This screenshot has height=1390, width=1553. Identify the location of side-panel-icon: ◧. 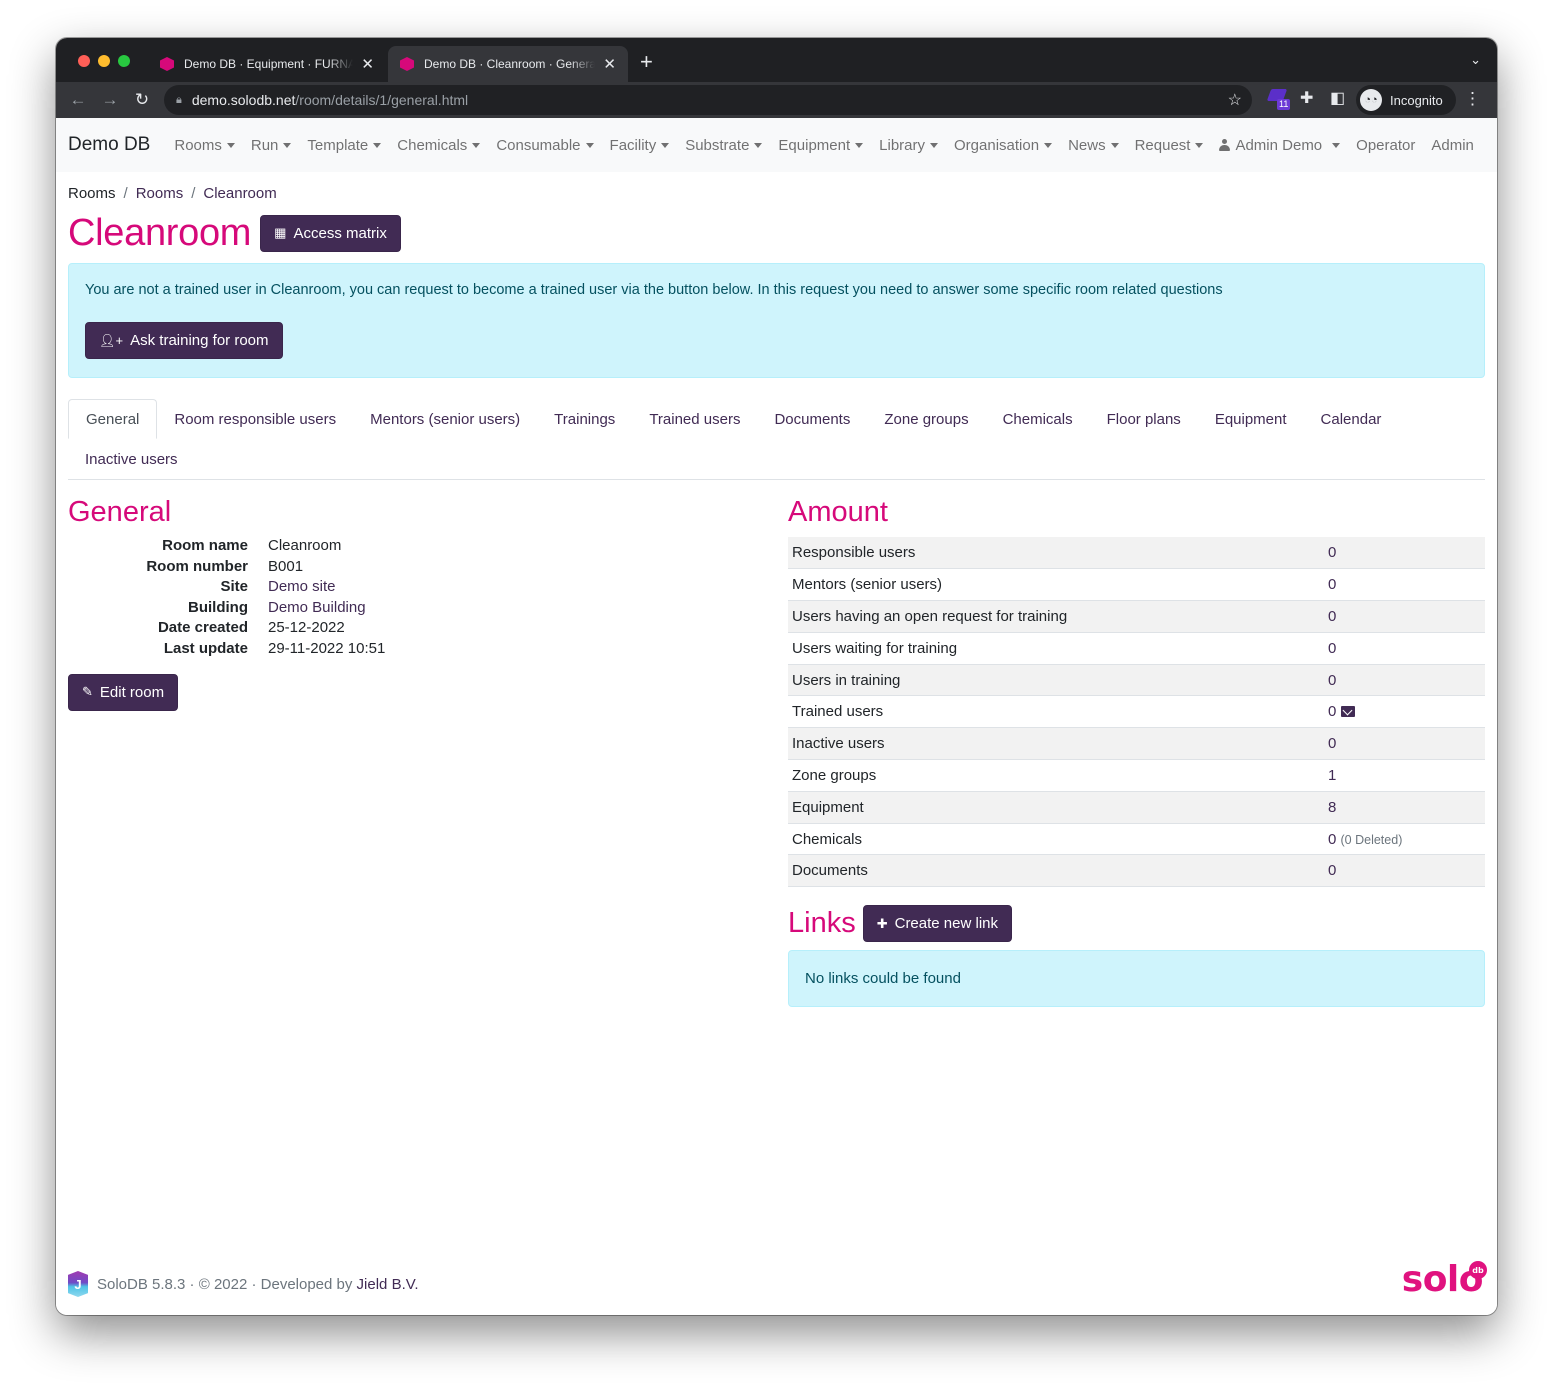
(1337, 98).